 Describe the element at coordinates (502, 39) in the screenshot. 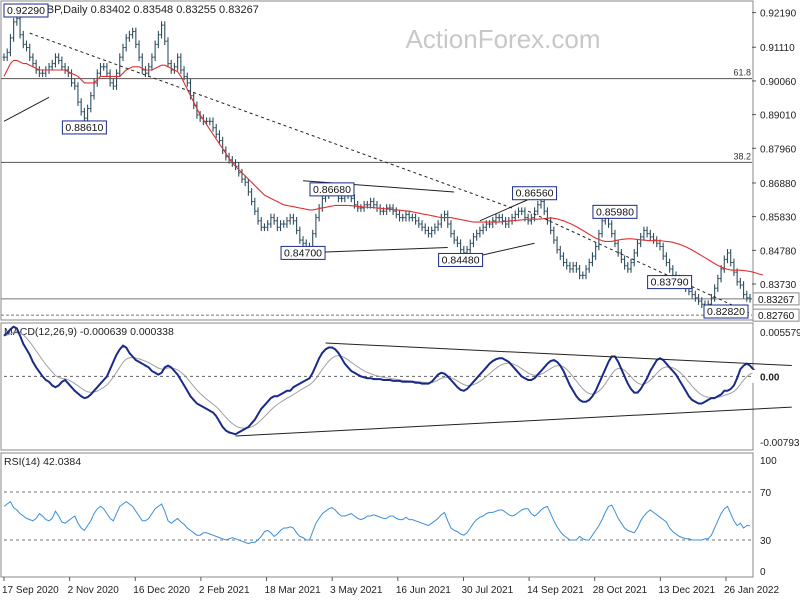

I see `watermark: ActionForex.com` at that location.